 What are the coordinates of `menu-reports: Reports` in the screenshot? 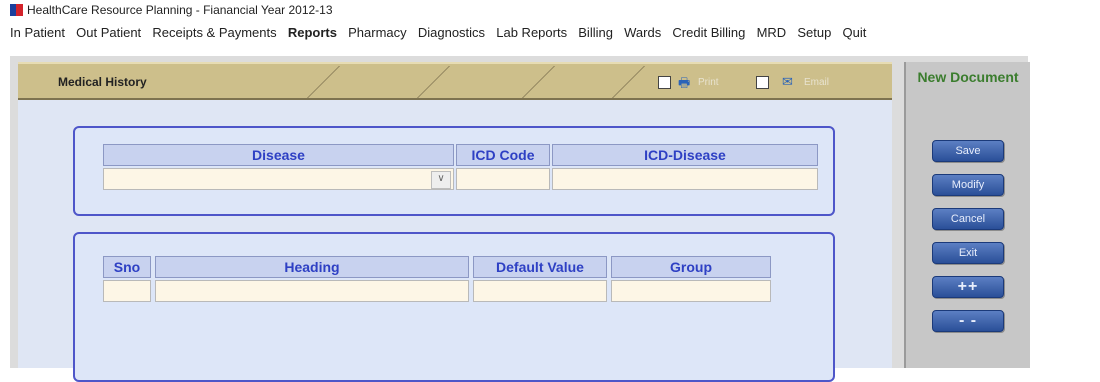 It's located at (312, 32).